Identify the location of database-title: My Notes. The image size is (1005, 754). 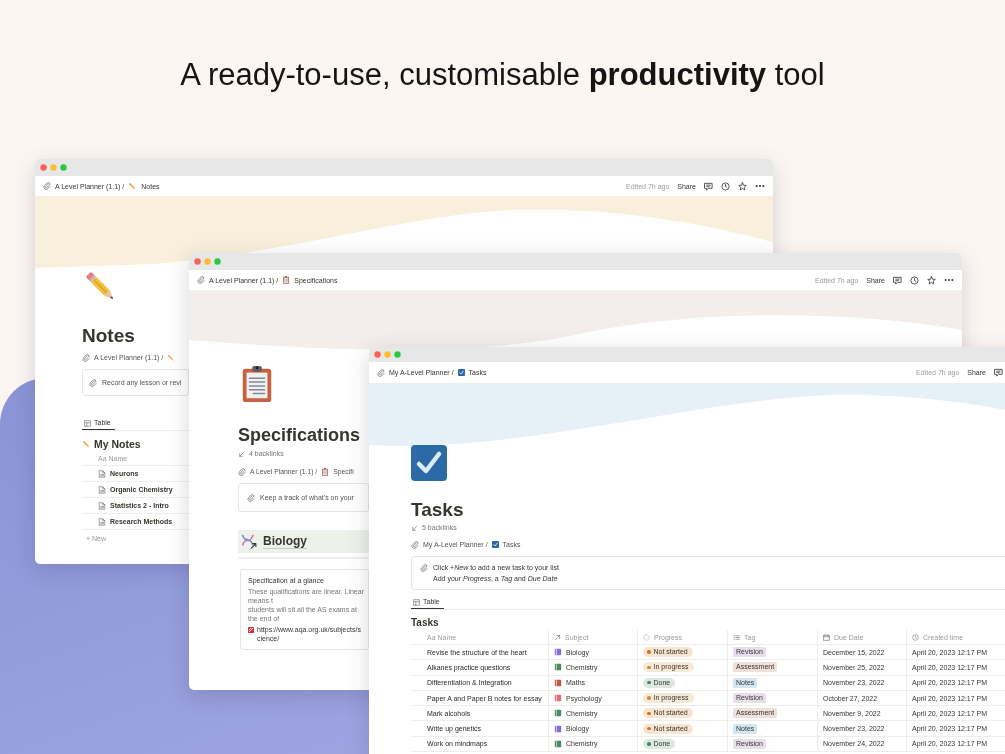
(117, 444).